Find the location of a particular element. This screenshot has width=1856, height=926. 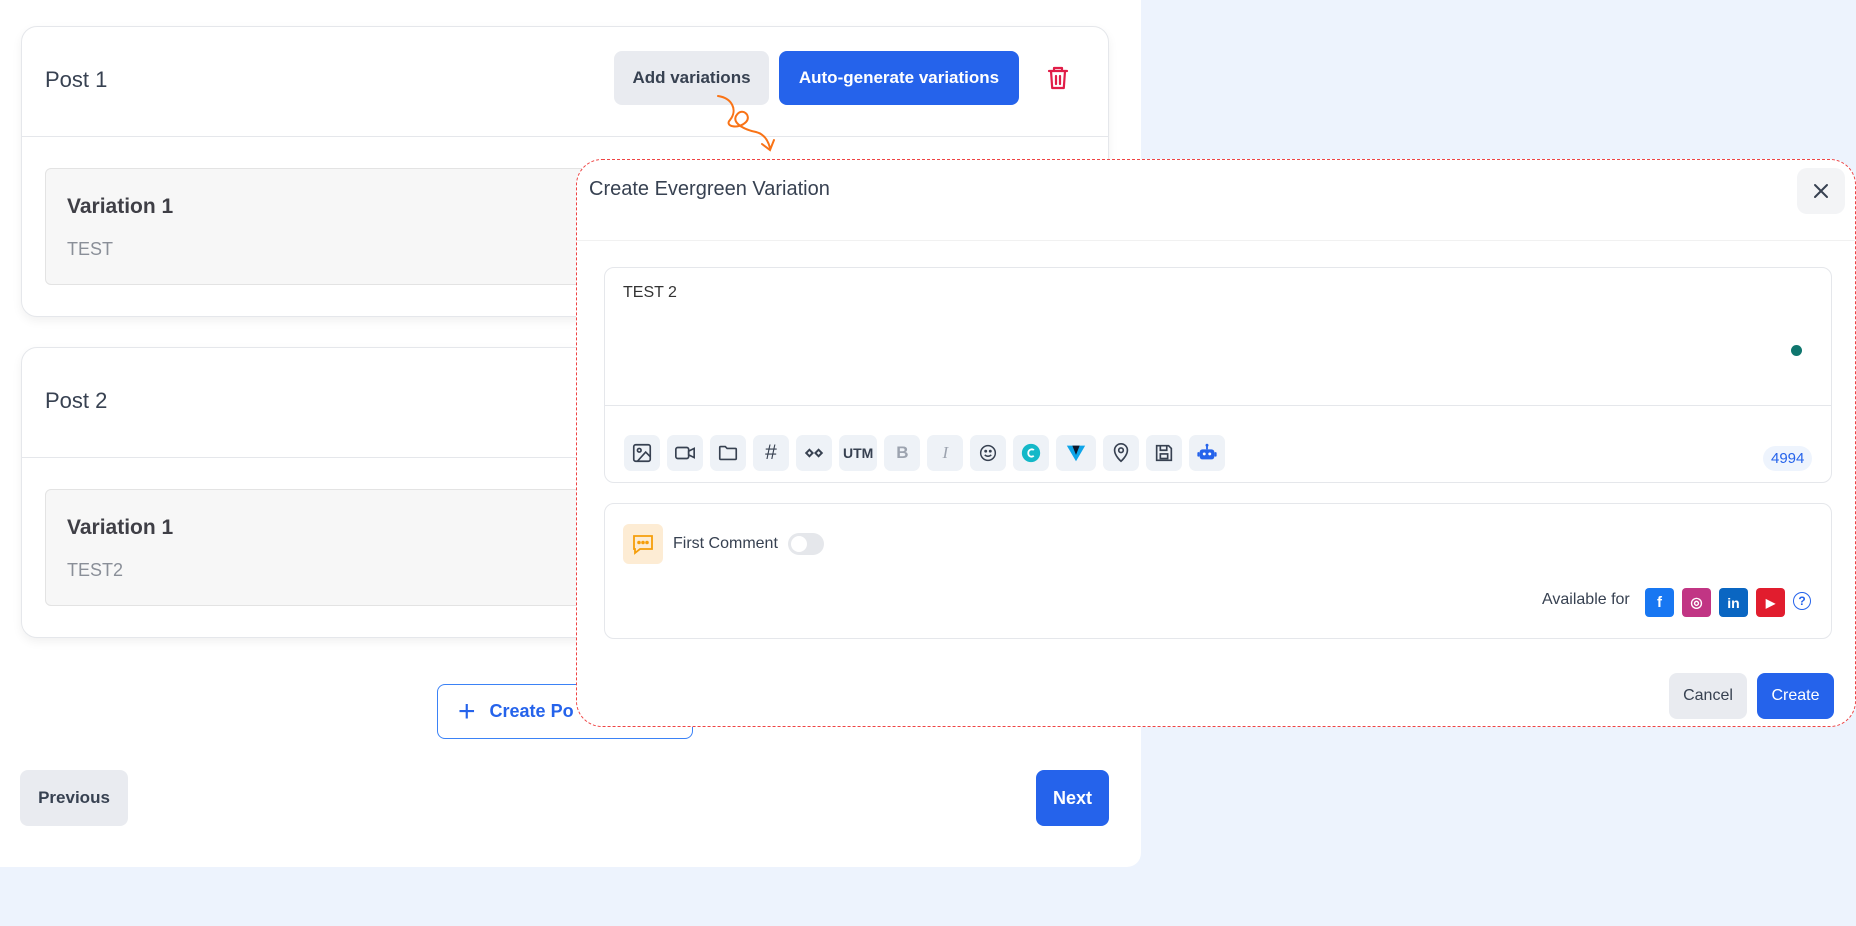

close-icon is located at coordinates (1821, 191).